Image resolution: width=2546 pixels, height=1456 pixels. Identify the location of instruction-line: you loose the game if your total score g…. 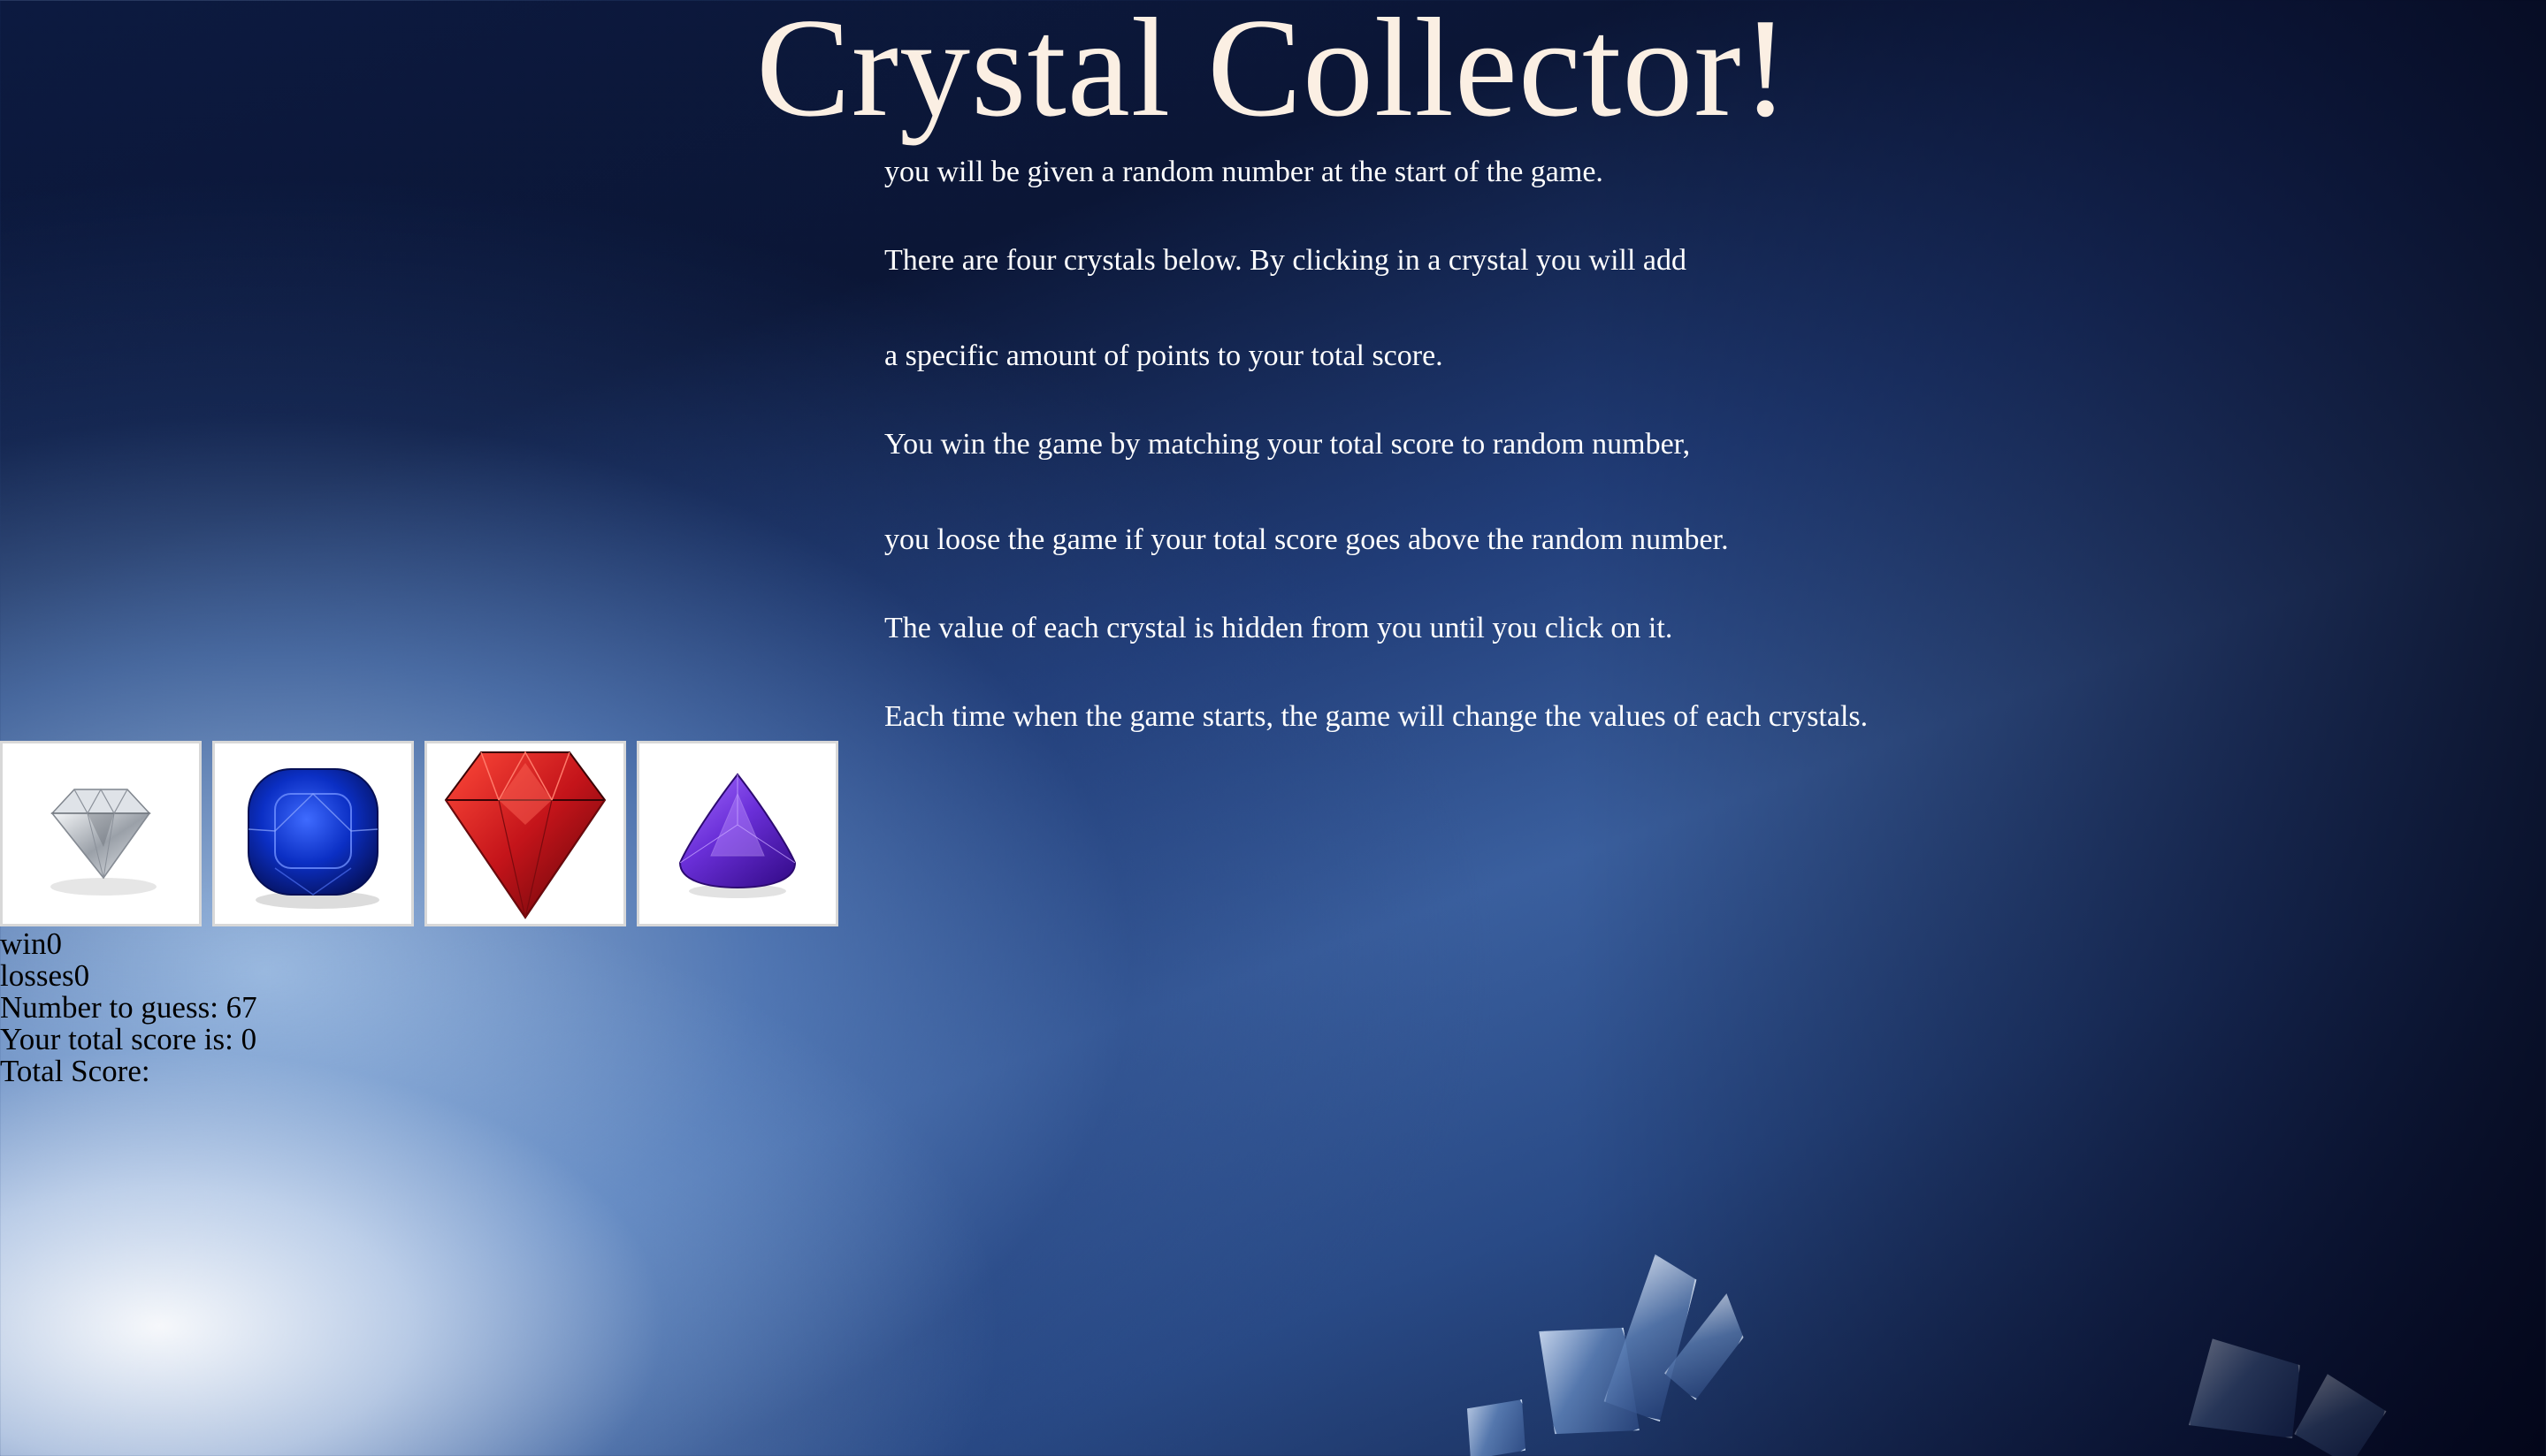
(1306, 539).